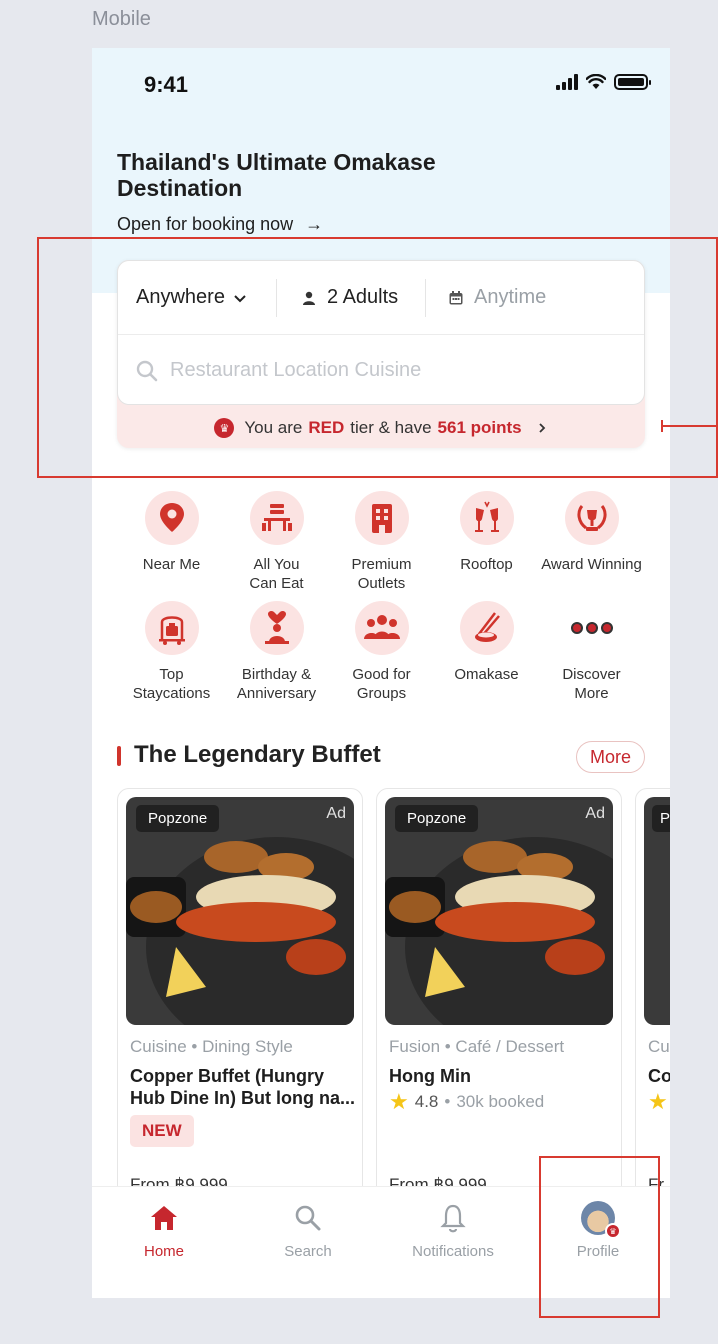 The height and width of the screenshot is (1344, 718). I want to click on frame-label: Mobile, so click(121, 19).